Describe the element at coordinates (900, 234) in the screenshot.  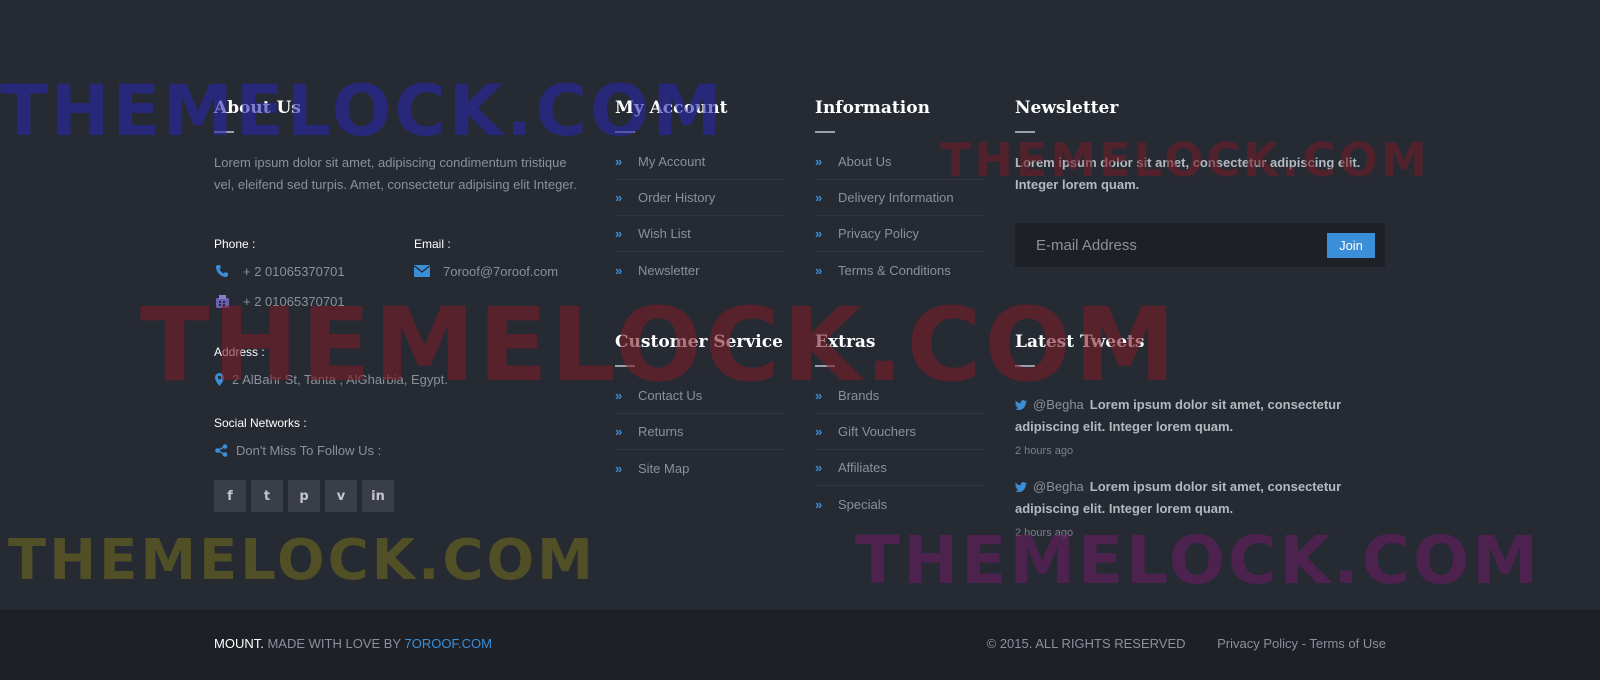
I see `link-privacy-policy: » Privacy Policy` at that location.